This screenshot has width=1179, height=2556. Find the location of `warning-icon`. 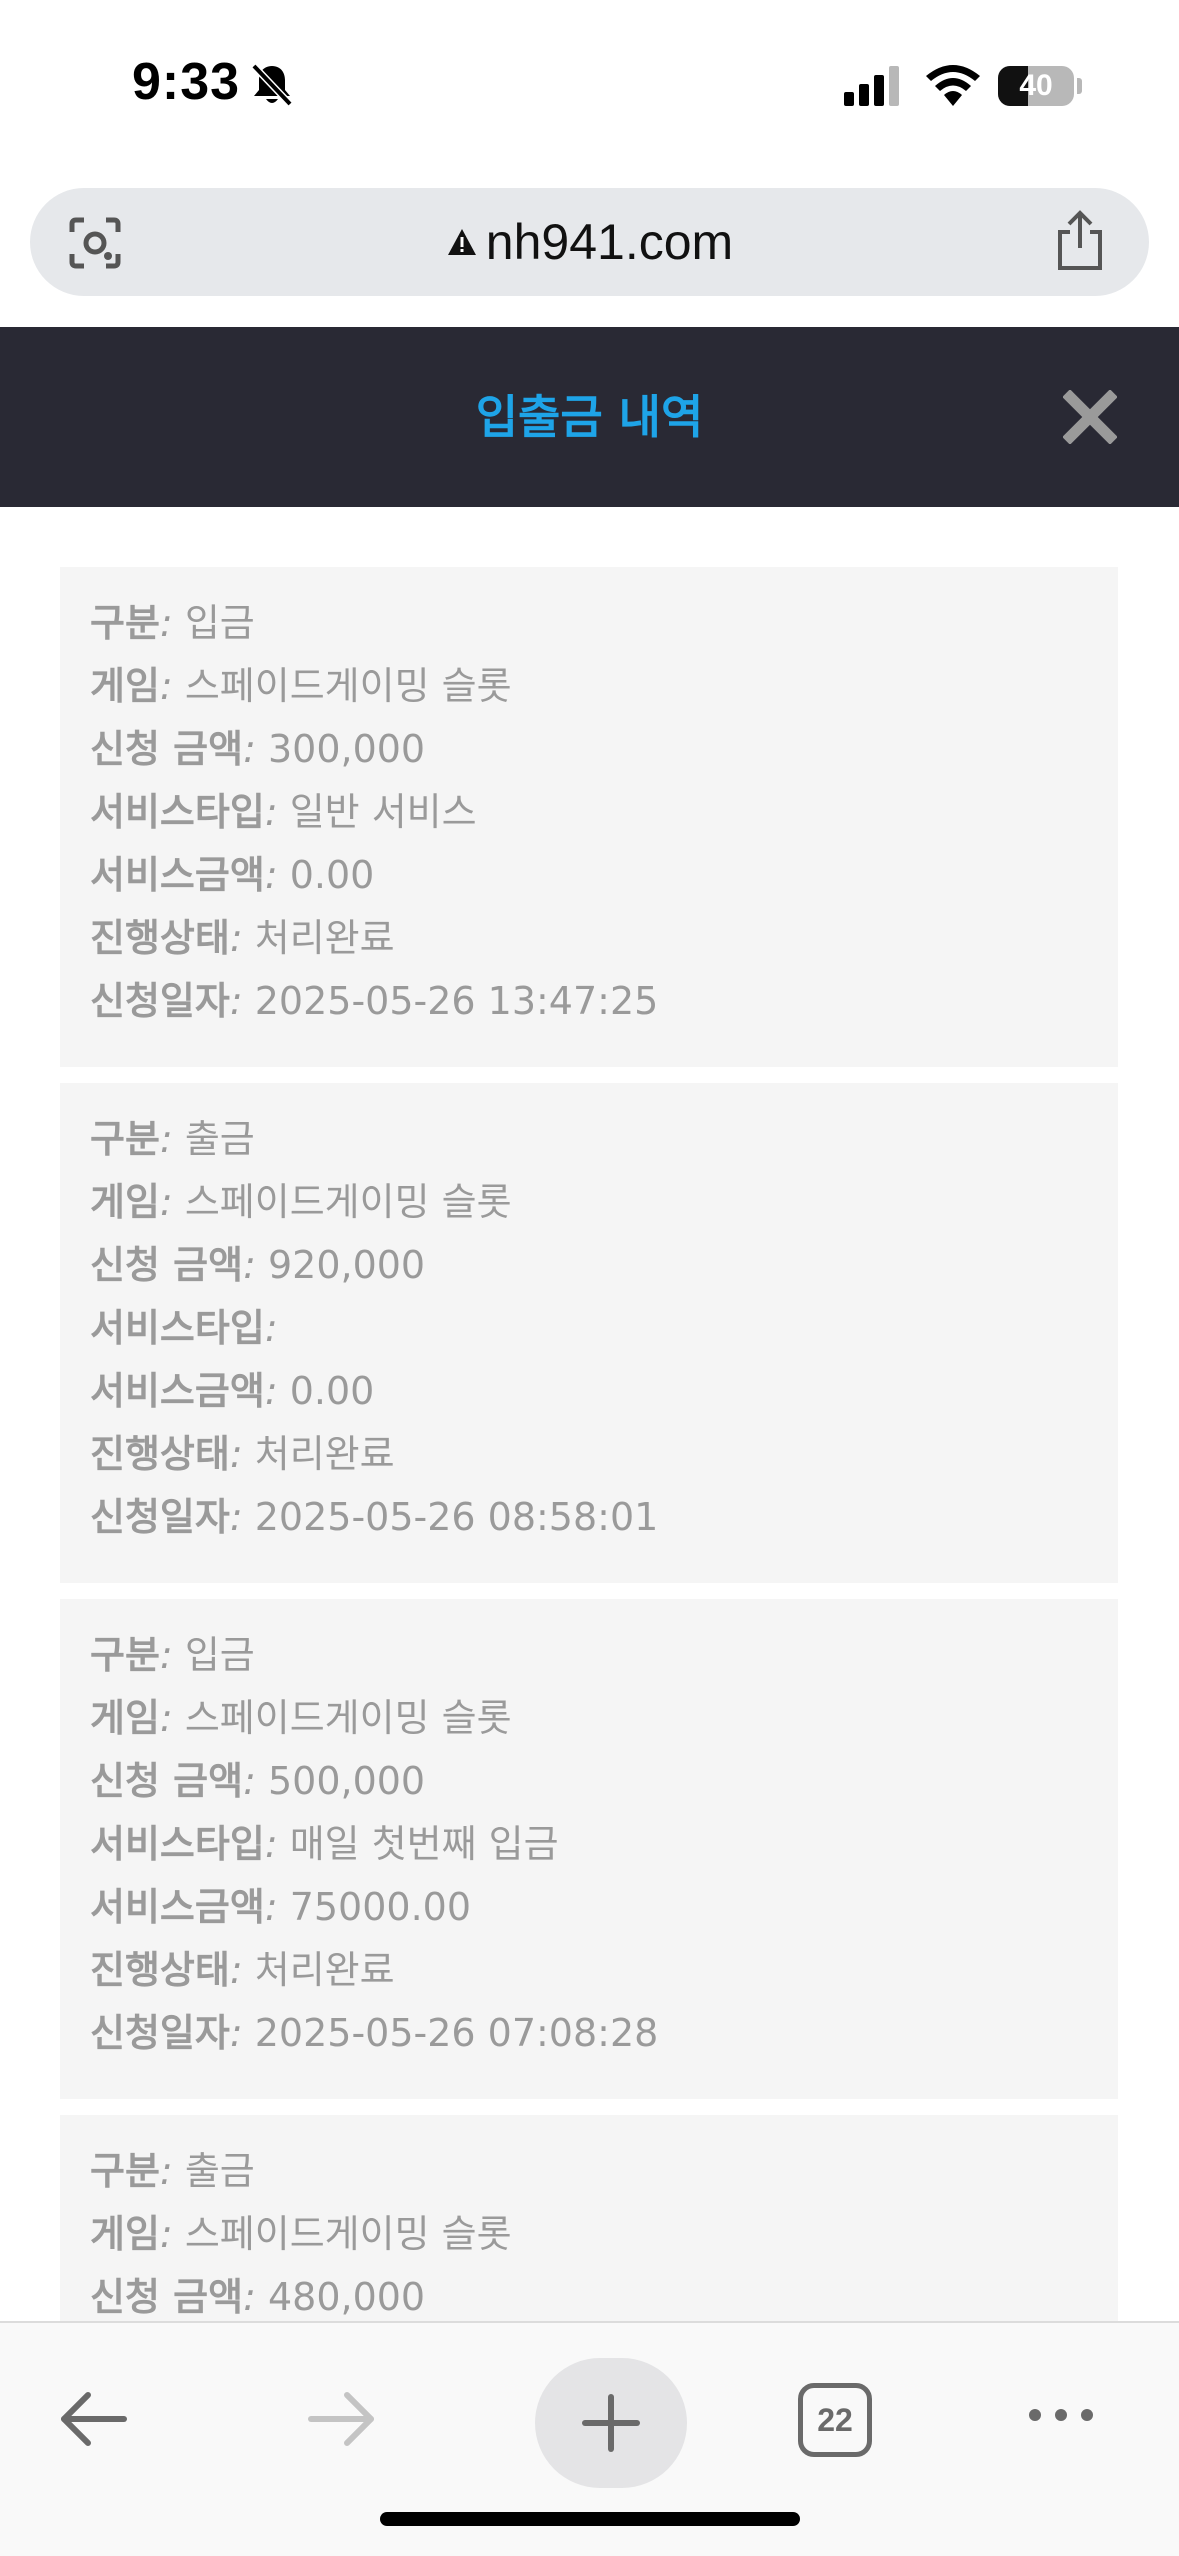

warning-icon is located at coordinates (462, 244).